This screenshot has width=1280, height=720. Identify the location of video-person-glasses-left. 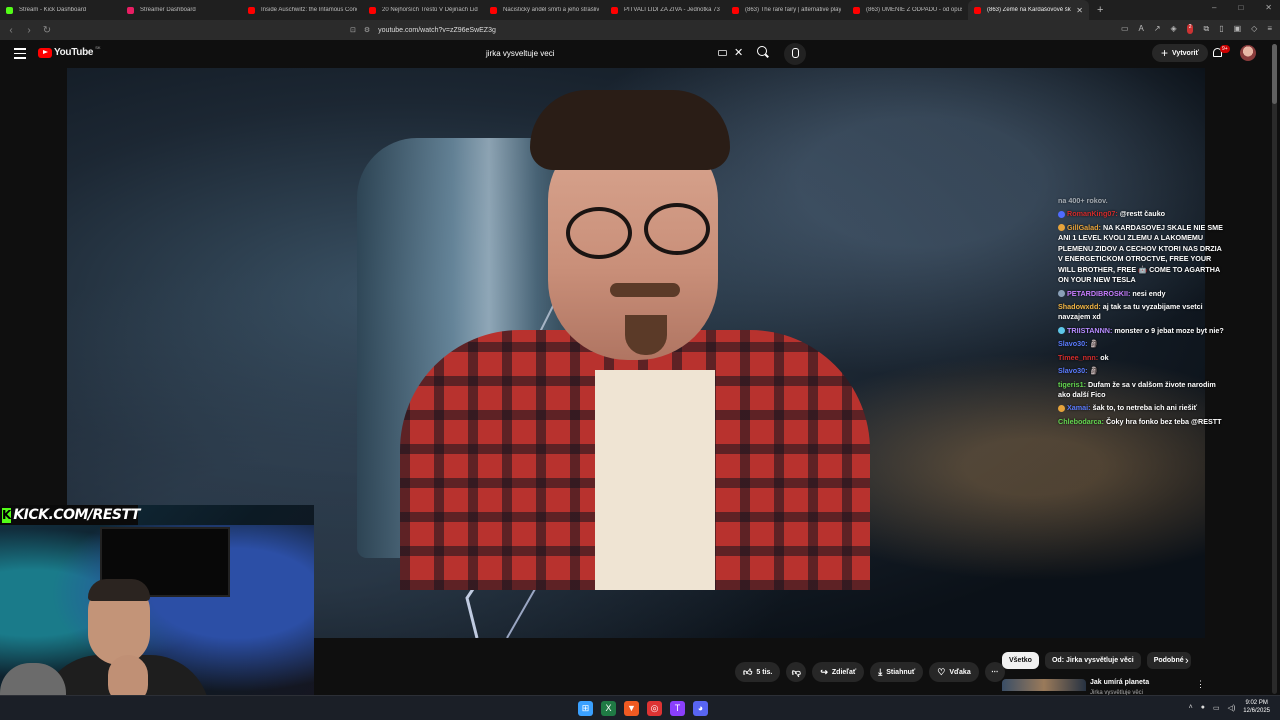
(599, 233).